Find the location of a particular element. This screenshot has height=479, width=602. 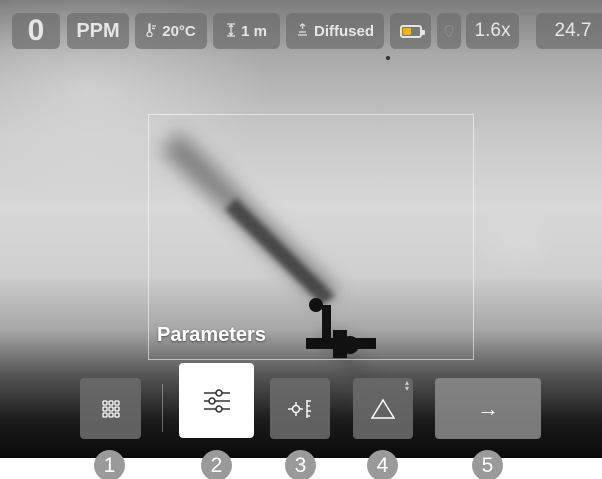

arrow-right-icon: → is located at coordinates (488, 408).